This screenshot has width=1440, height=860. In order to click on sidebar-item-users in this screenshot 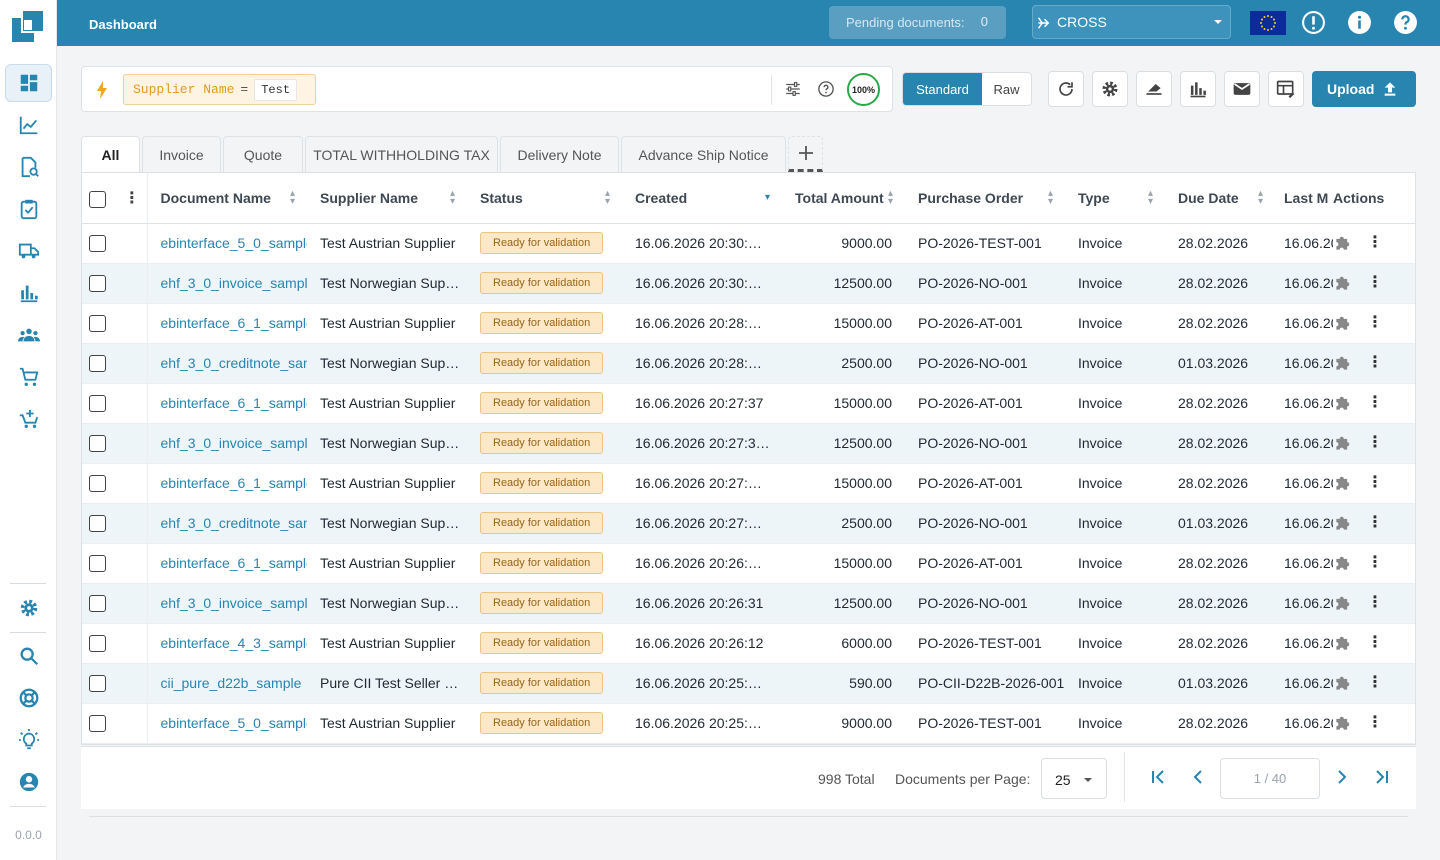, I will do `click(28, 335)`.